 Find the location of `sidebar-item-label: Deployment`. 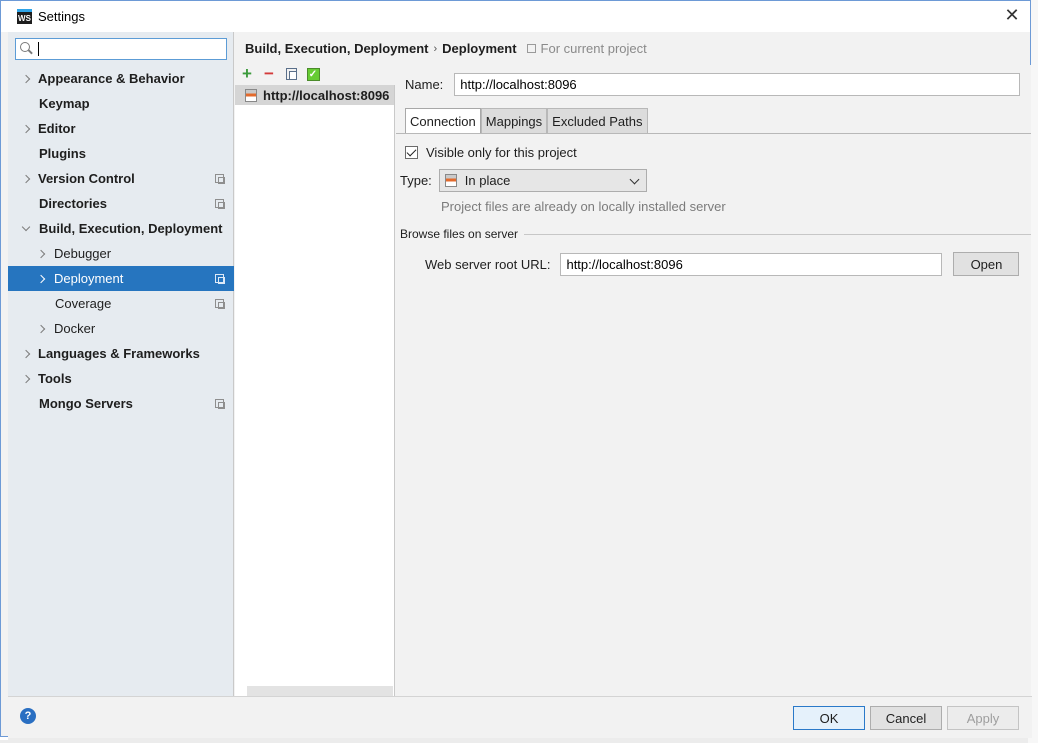

sidebar-item-label: Deployment is located at coordinates (89, 278).